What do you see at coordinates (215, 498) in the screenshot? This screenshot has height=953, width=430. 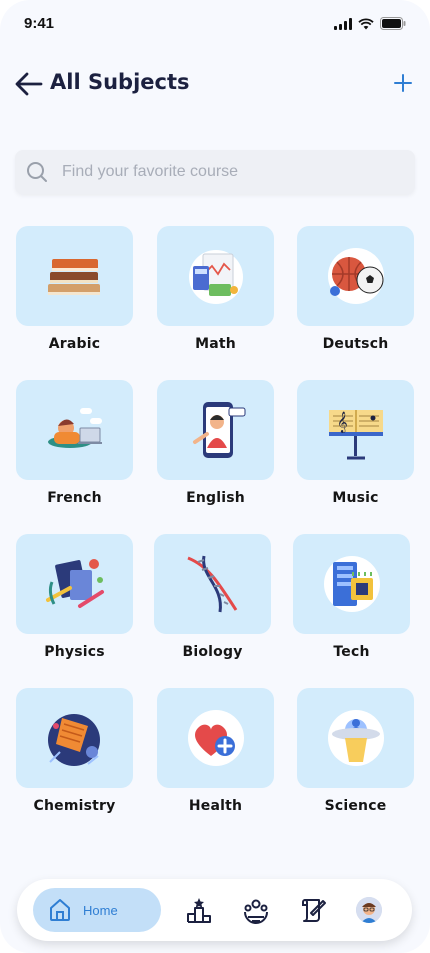 I see `subject-label: English` at bounding box center [215, 498].